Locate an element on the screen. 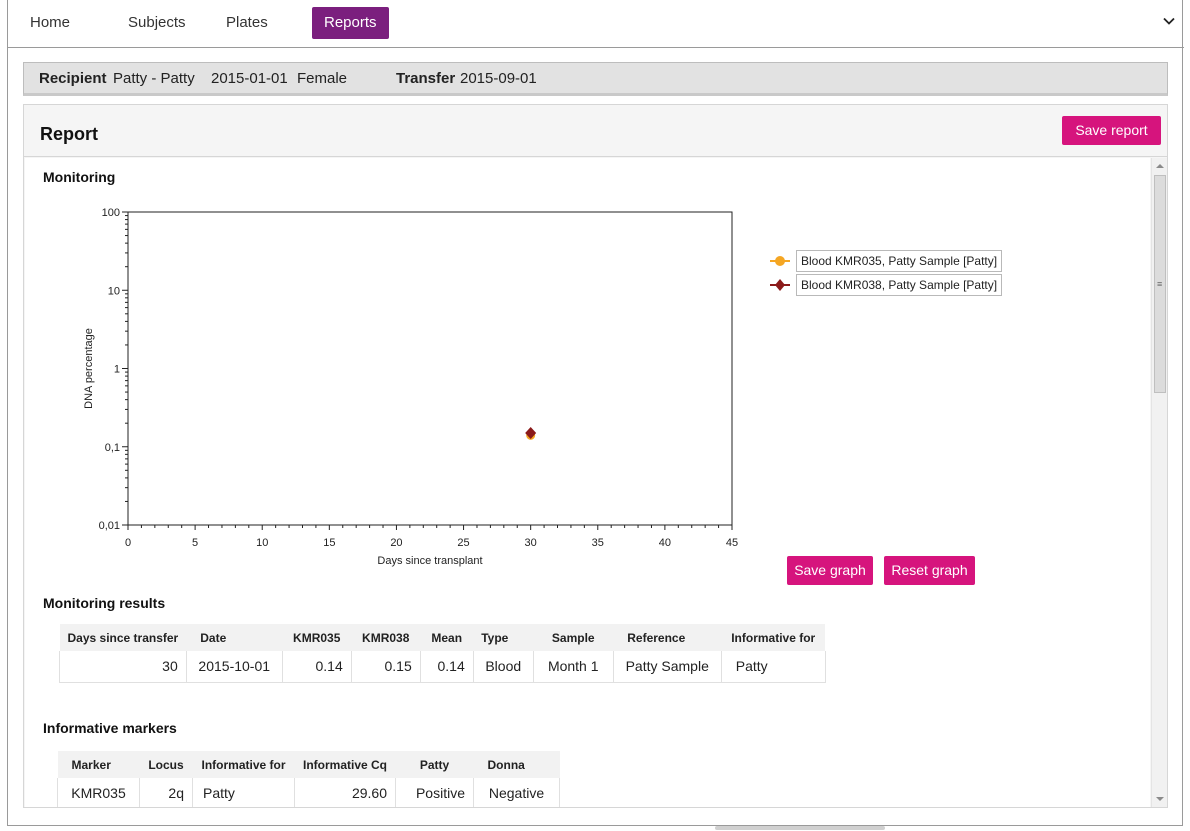  nav-plates: Plates is located at coordinates (247, 23).